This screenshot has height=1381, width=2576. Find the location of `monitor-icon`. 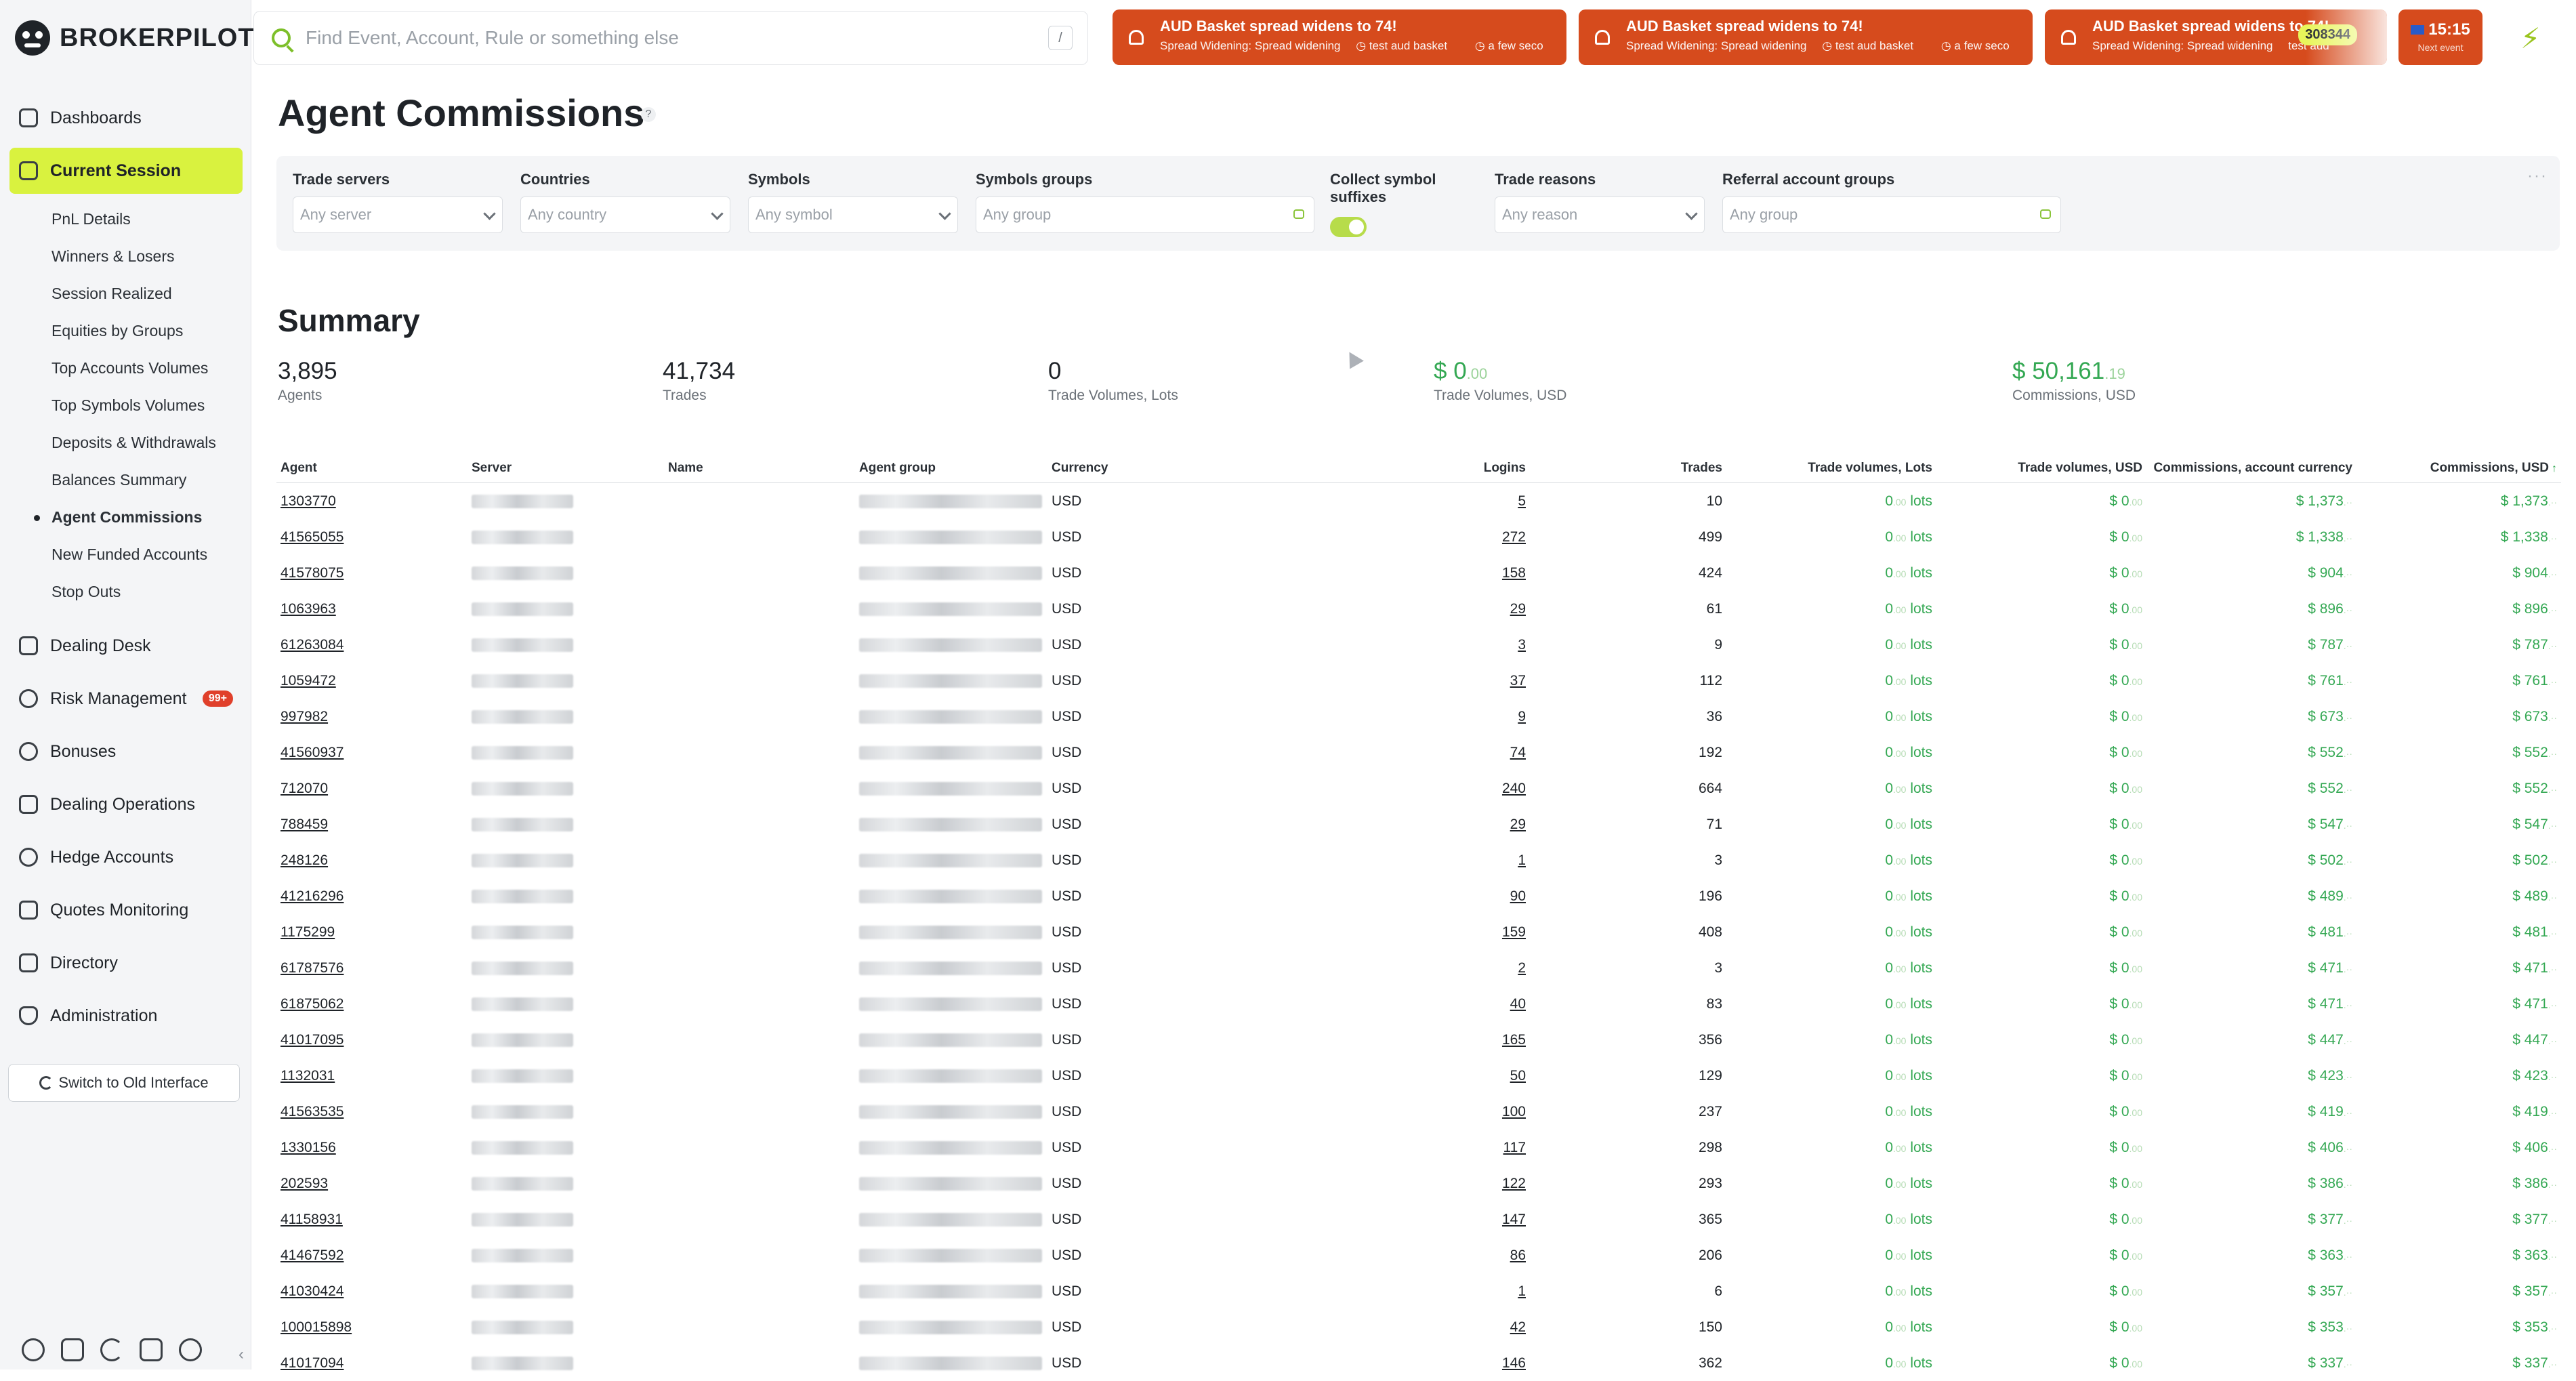

monitor-icon is located at coordinates (72, 1349).